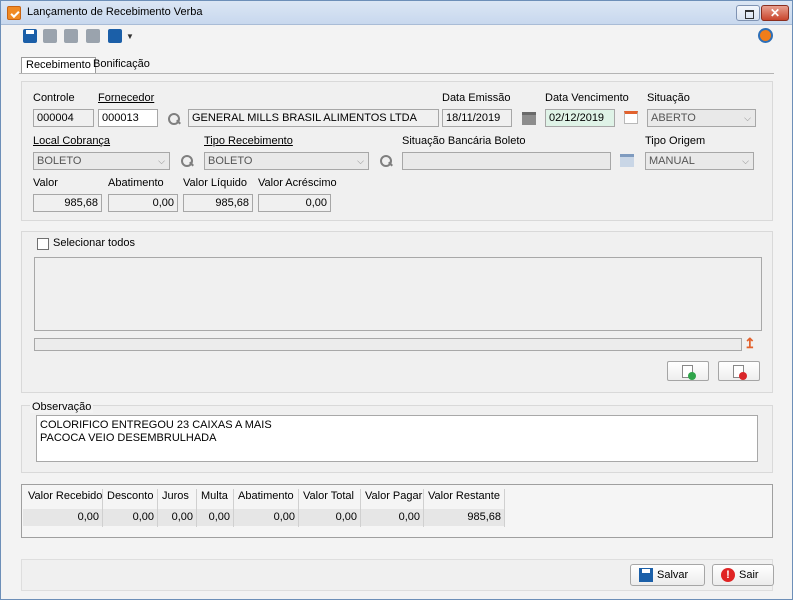 This screenshot has width=793, height=600. I want to click on totals-value-desconto: 0,00, so click(130, 517).